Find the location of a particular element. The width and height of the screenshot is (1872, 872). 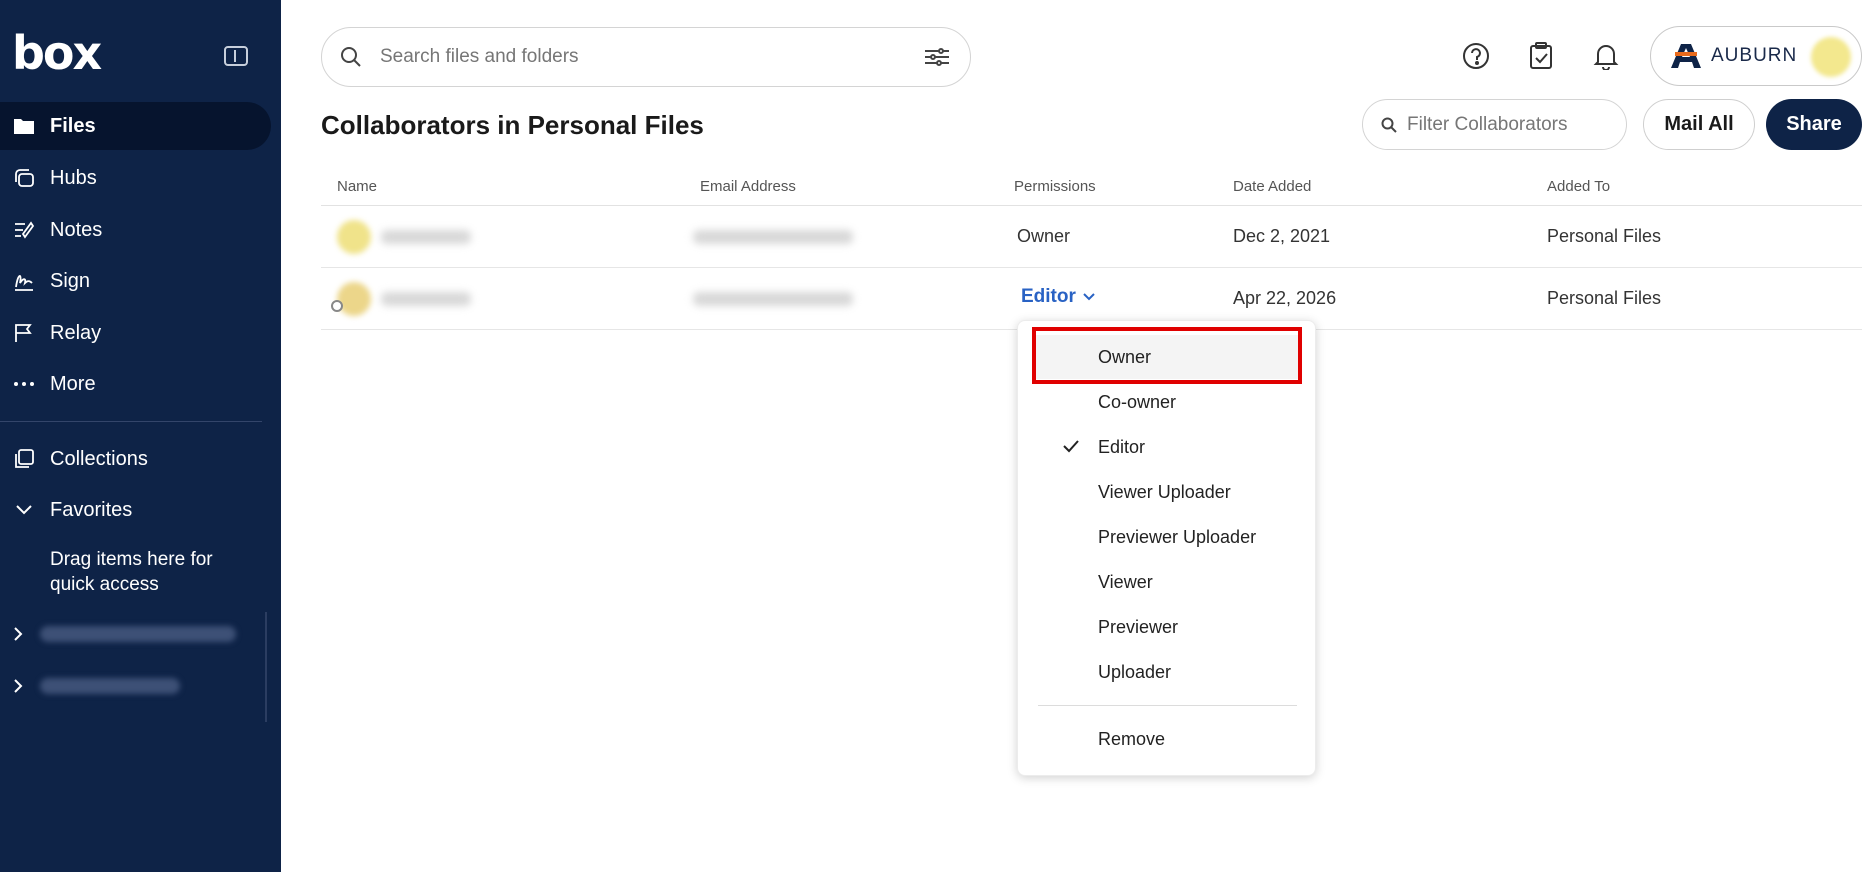

sidebar-divider is located at coordinates (131, 421).